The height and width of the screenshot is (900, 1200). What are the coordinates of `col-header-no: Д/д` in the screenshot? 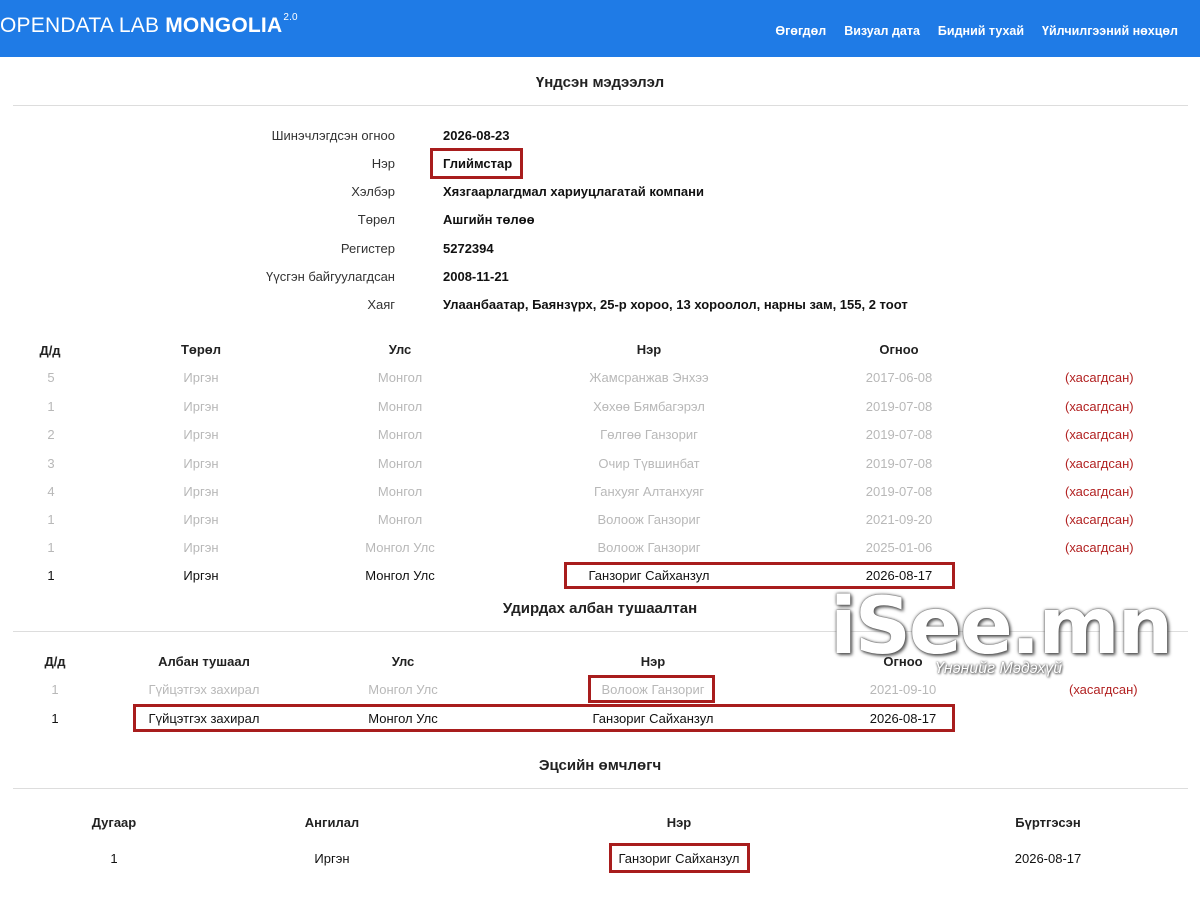 It's located at (50, 350).